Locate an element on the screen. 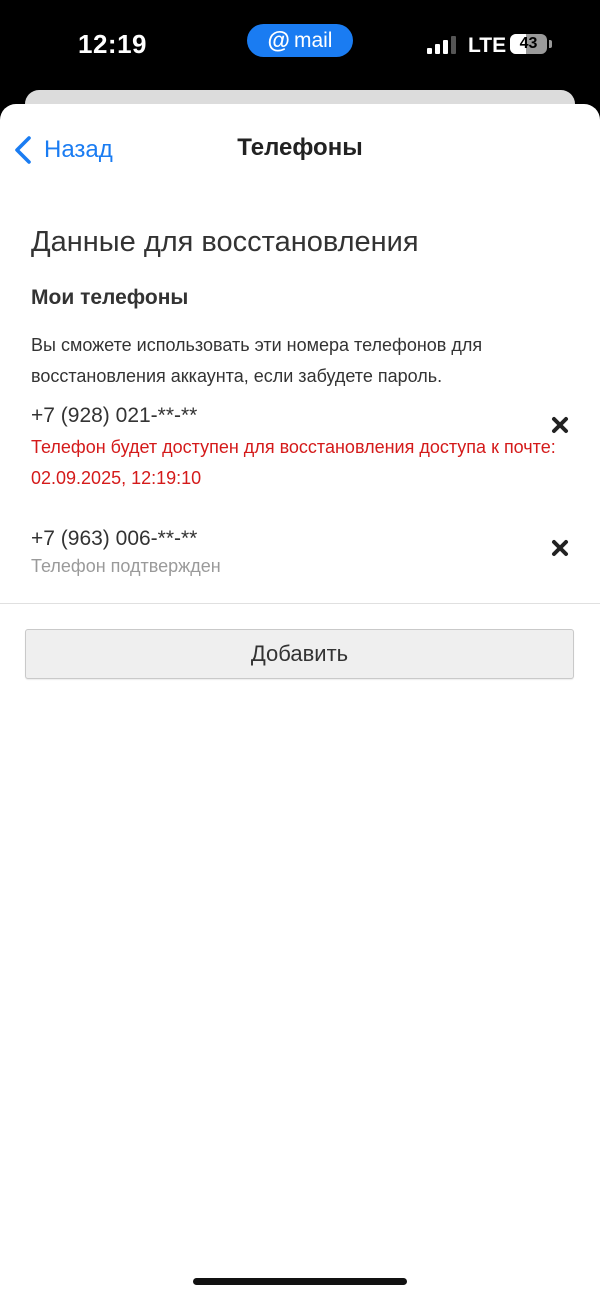  battery-level: 43 is located at coordinates (528, 43).